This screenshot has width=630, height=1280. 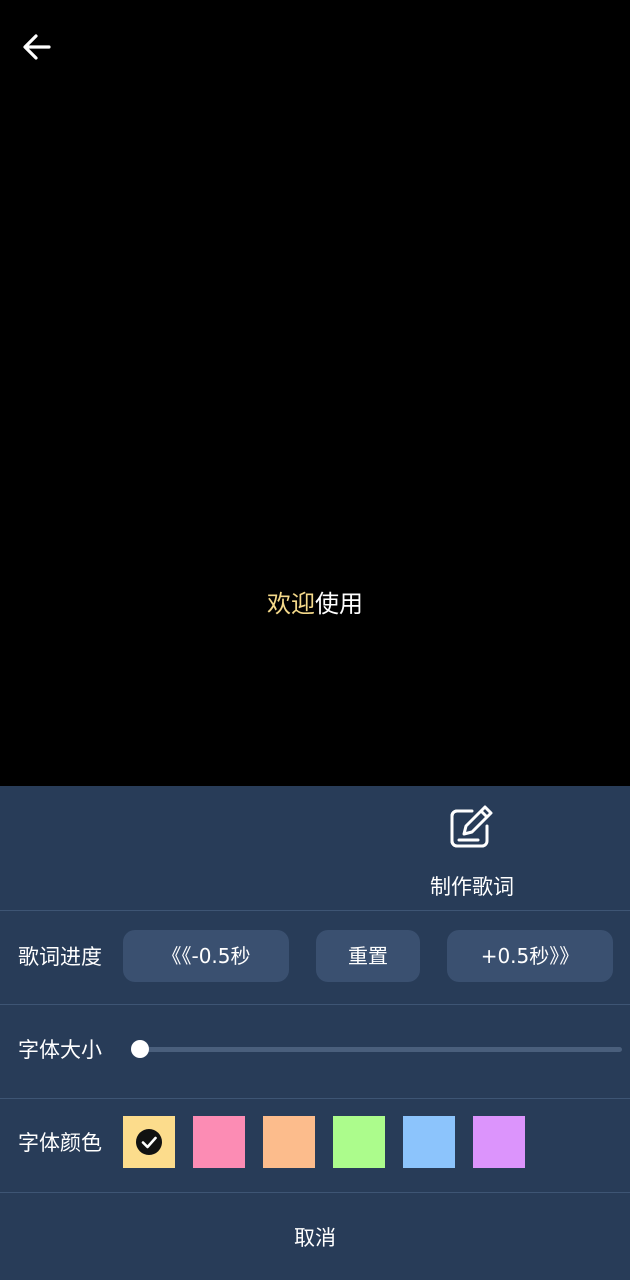 What do you see at coordinates (530, 956) in the screenshot?
I see `progress-plus-button: +0.5秒》》` at bounding box center [530, 956].